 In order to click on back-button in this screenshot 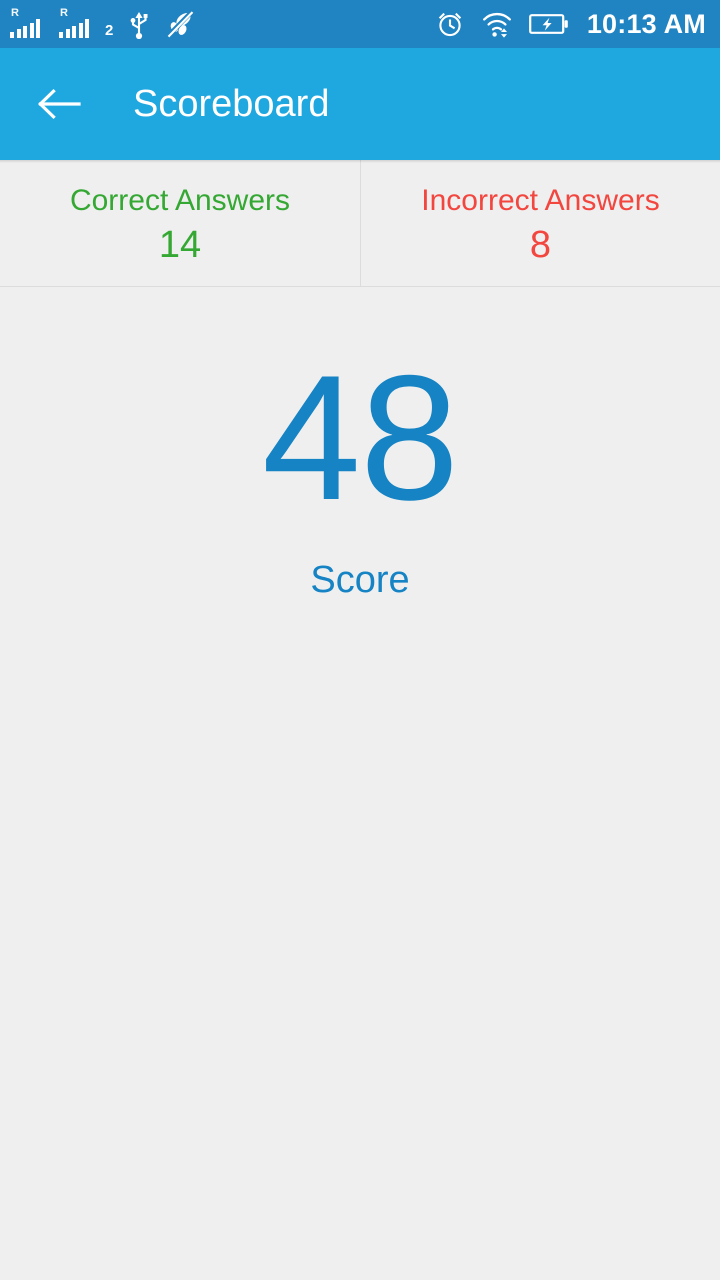, I will do `click(59, 104)`.